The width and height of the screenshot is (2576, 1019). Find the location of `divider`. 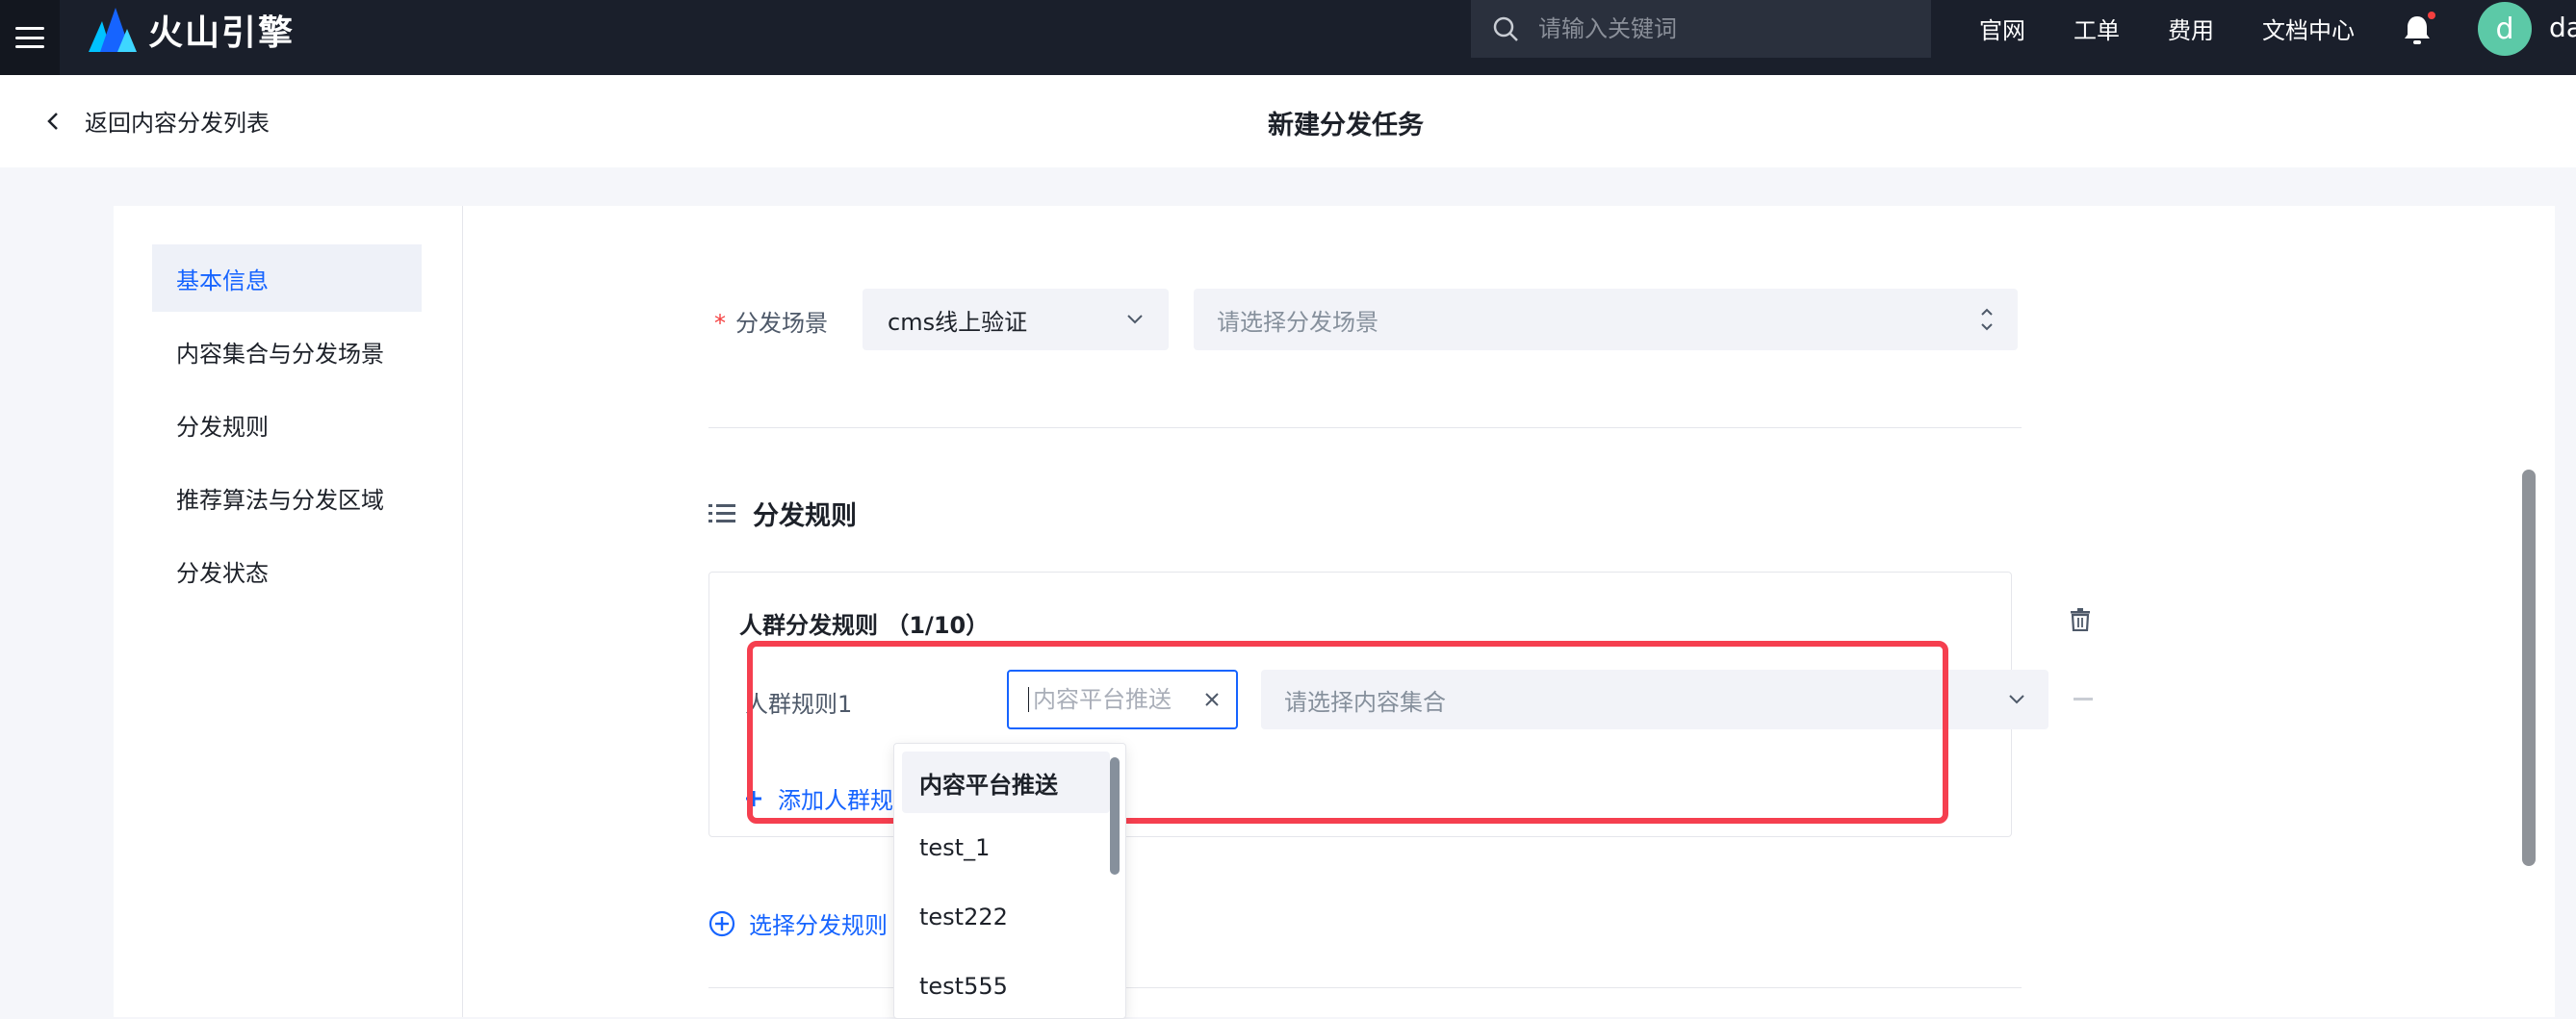

divider is located at coordinates (1365, 428).